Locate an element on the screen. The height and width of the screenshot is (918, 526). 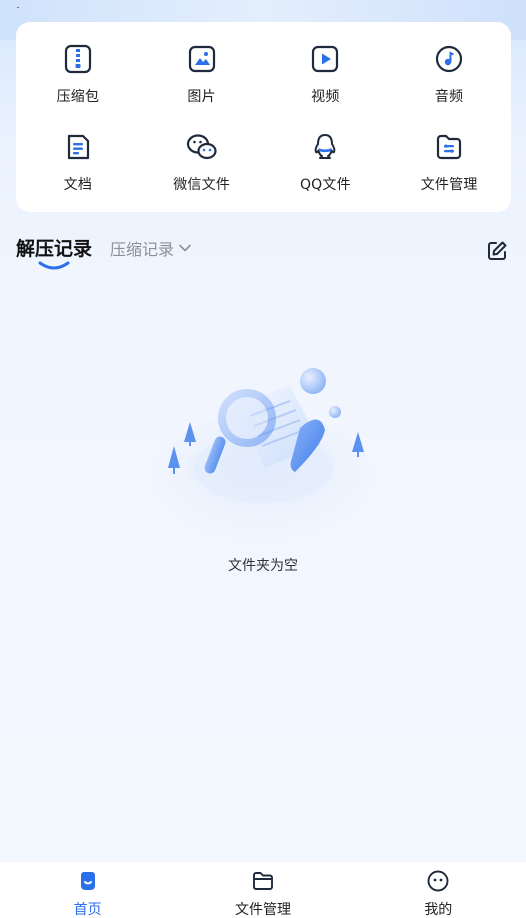
tab-extract-records: 解压记录 is located at coordinates (54, 247).